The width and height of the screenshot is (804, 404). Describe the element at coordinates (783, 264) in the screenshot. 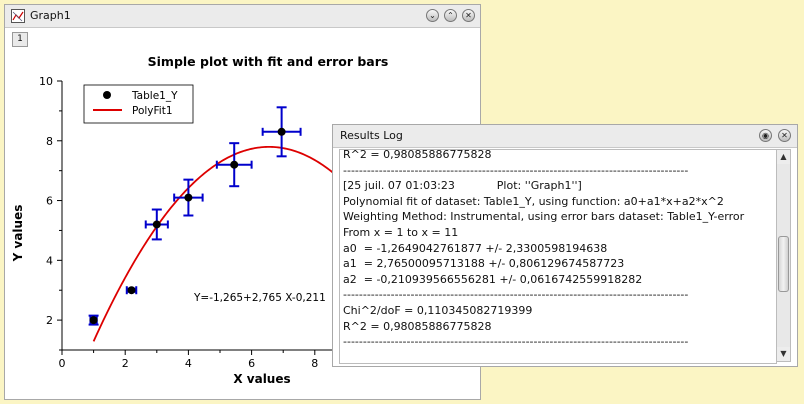

I see `scroll-thumb` at that location.